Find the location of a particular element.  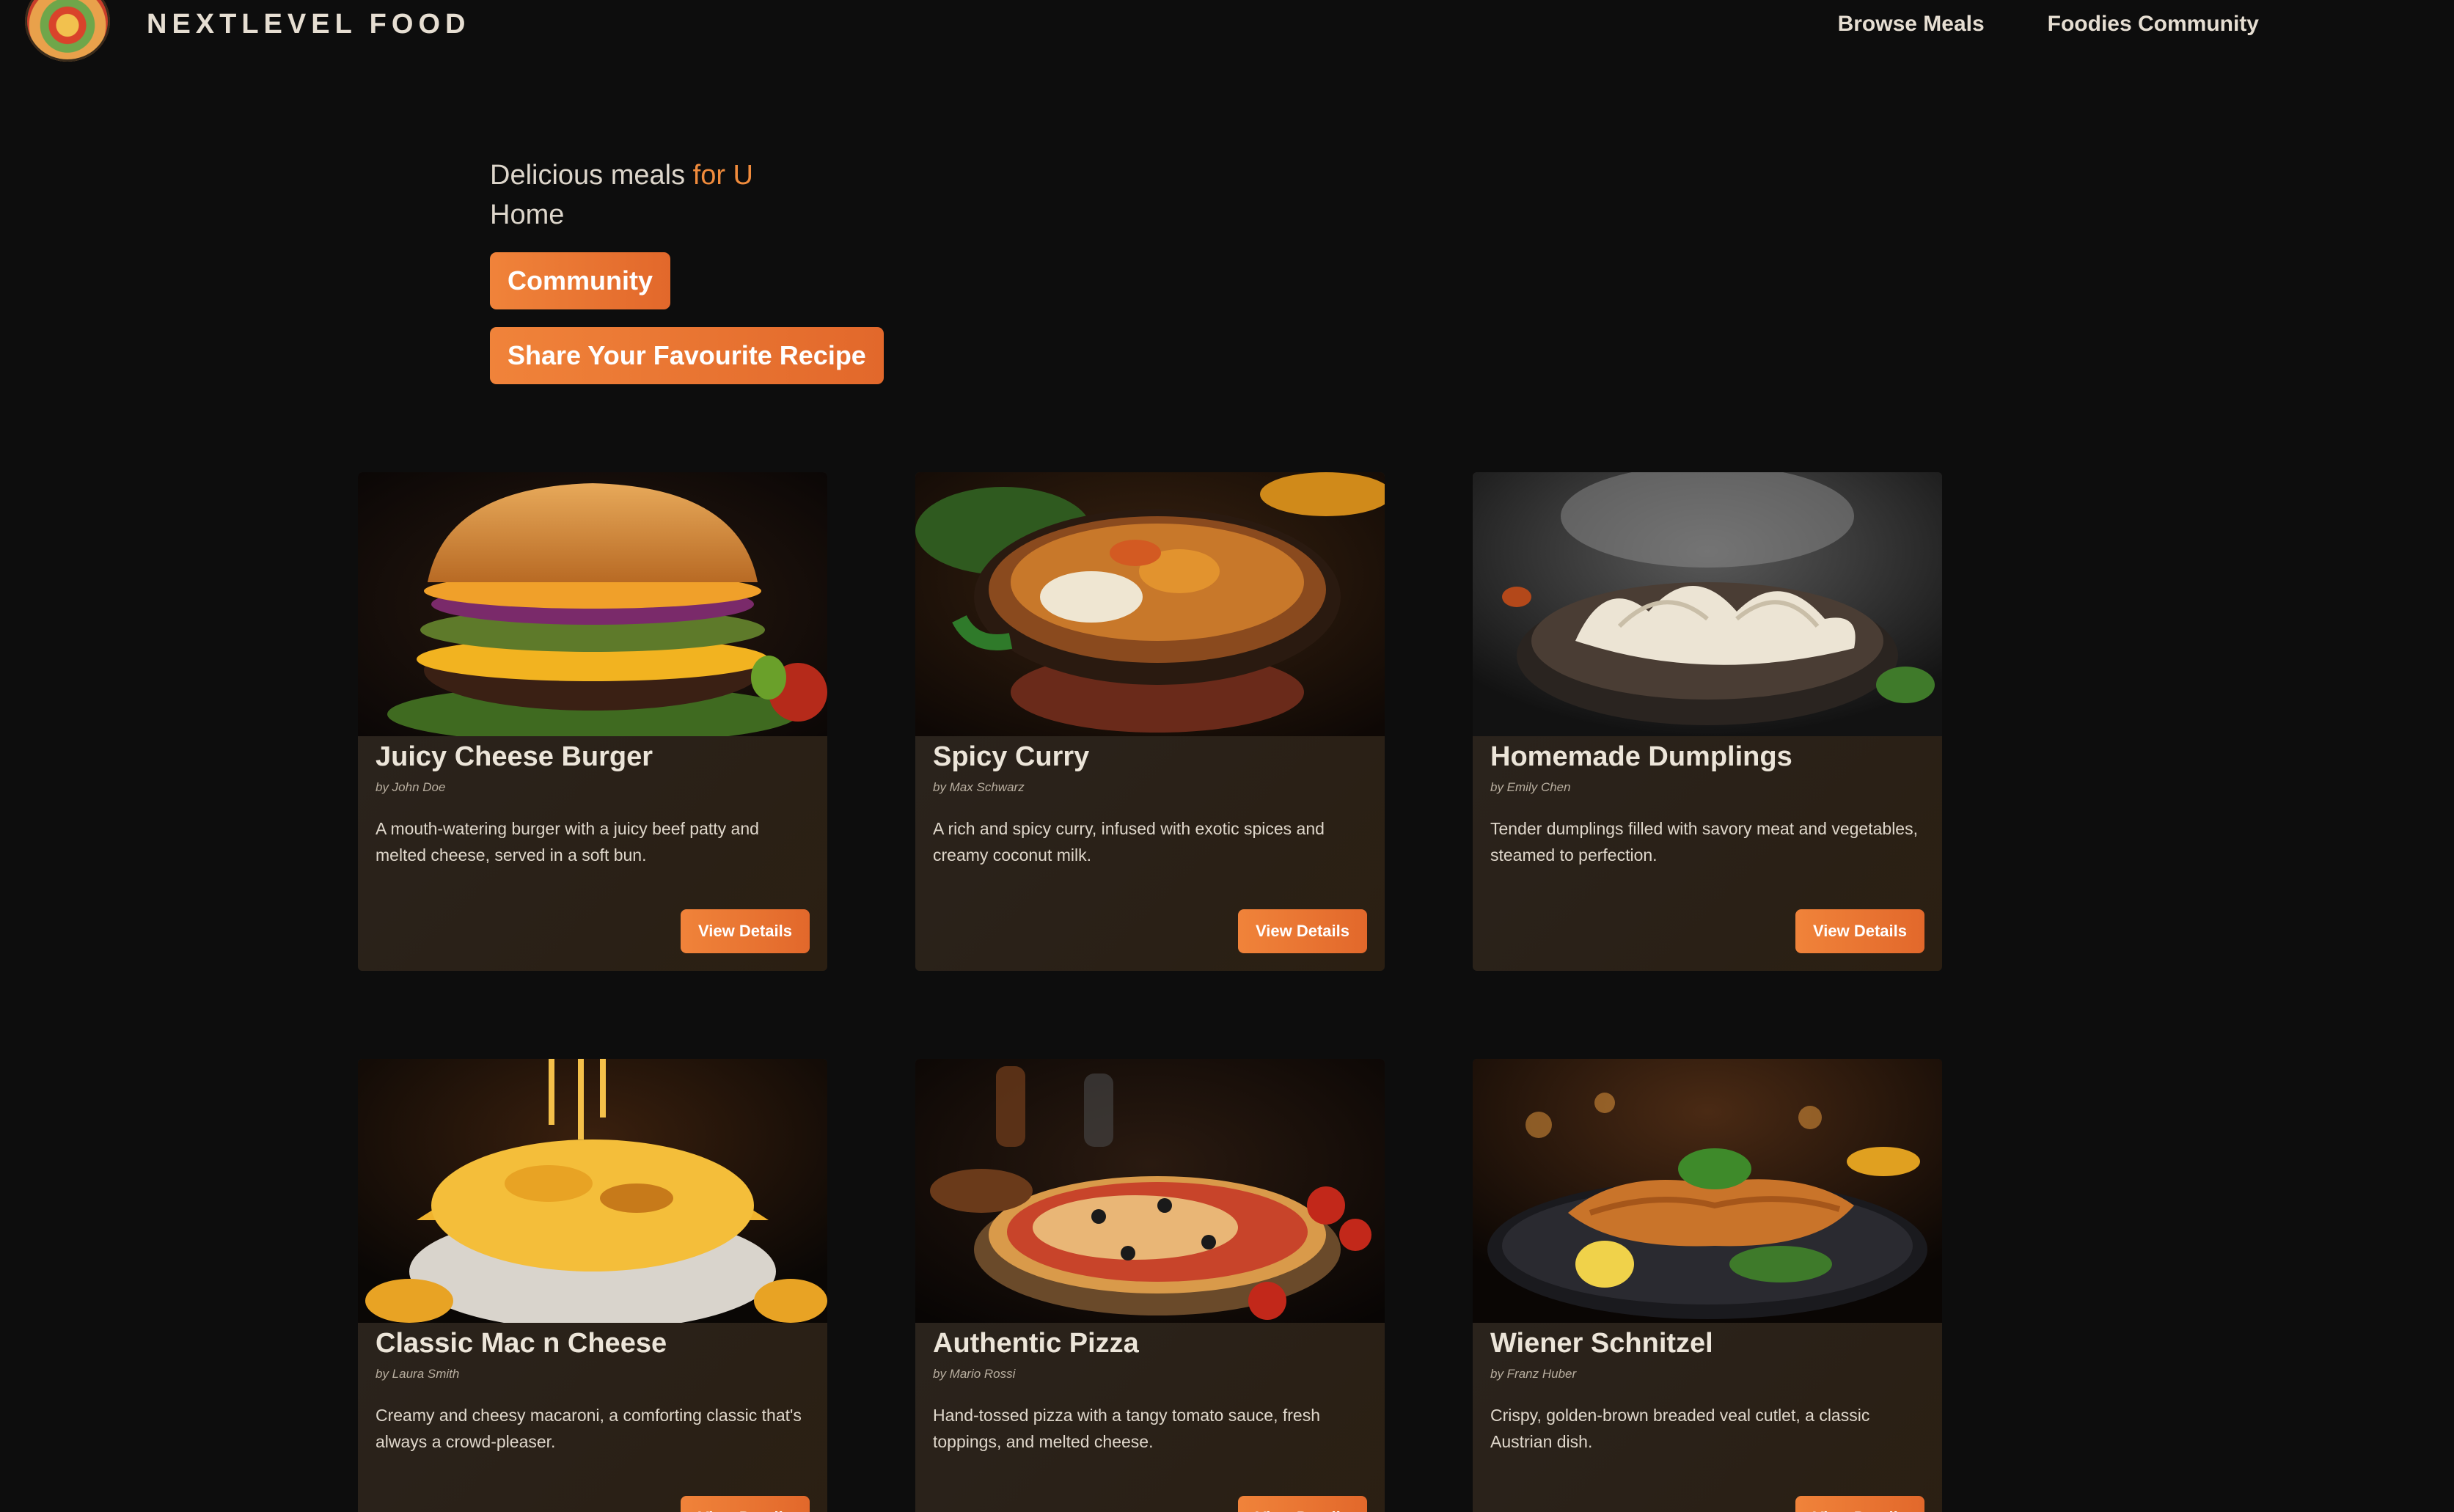

meal-image-pizza is located at coordinates (1150, 1191).